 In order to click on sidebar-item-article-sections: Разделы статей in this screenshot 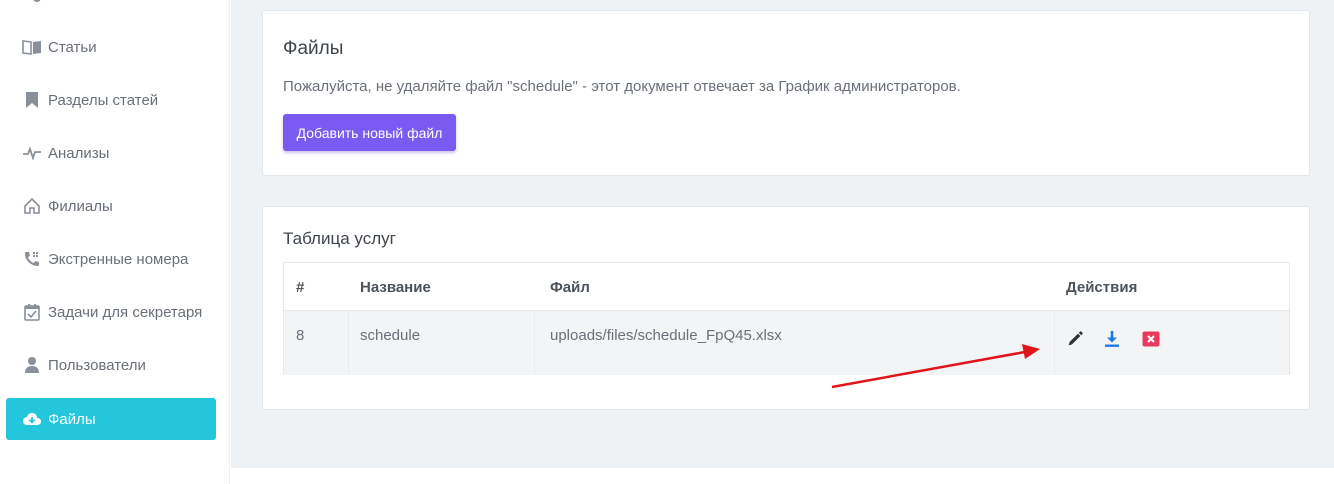, I will do `click(111, 100)`.